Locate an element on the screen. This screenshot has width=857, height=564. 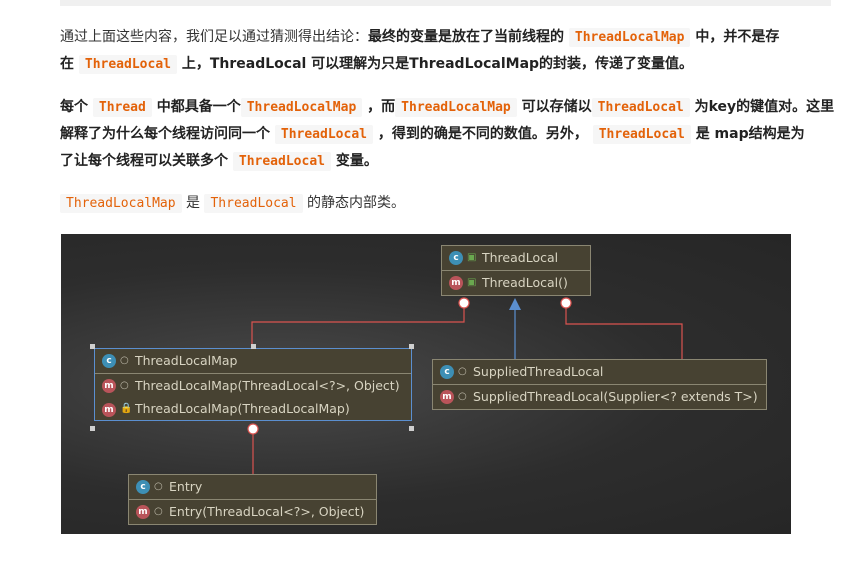
inline-code: Thread is located at coordinates (122, 107).